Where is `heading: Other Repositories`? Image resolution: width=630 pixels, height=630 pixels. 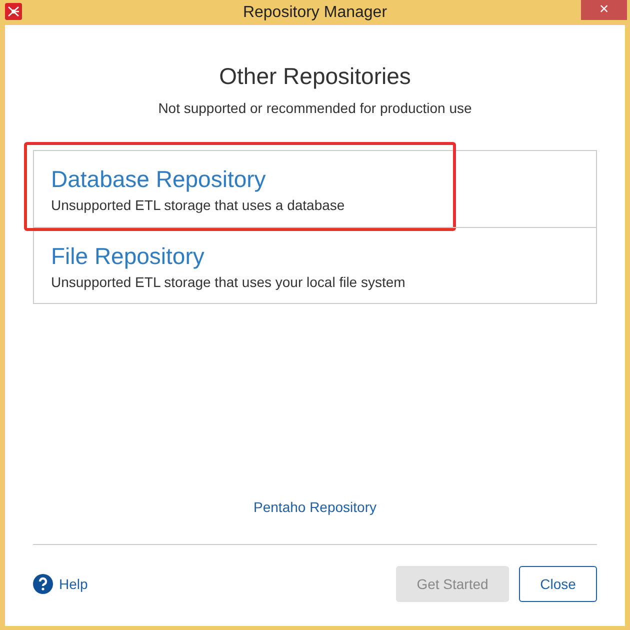 heading: Other Repositories is located at coordinates (315, 76).